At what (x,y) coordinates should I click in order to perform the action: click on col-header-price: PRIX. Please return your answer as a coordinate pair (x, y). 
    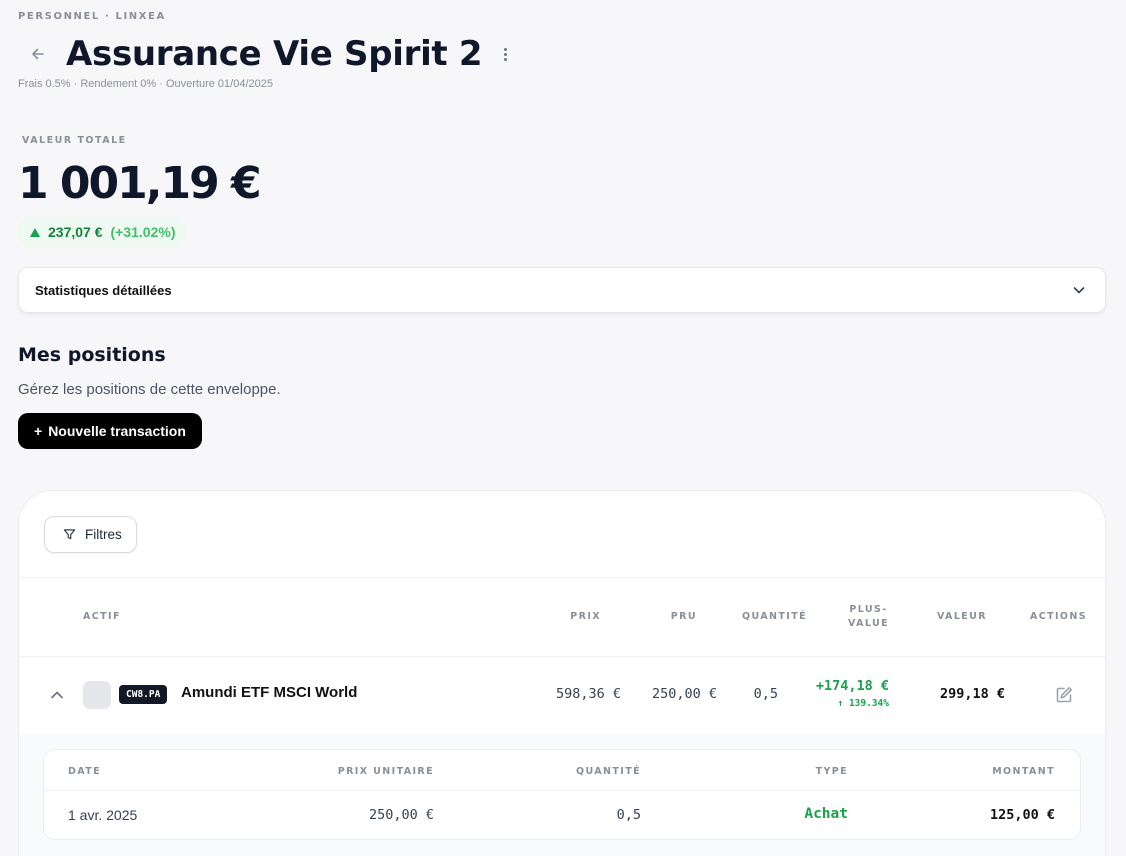
    Looking at the image, I should click on (585, 616).